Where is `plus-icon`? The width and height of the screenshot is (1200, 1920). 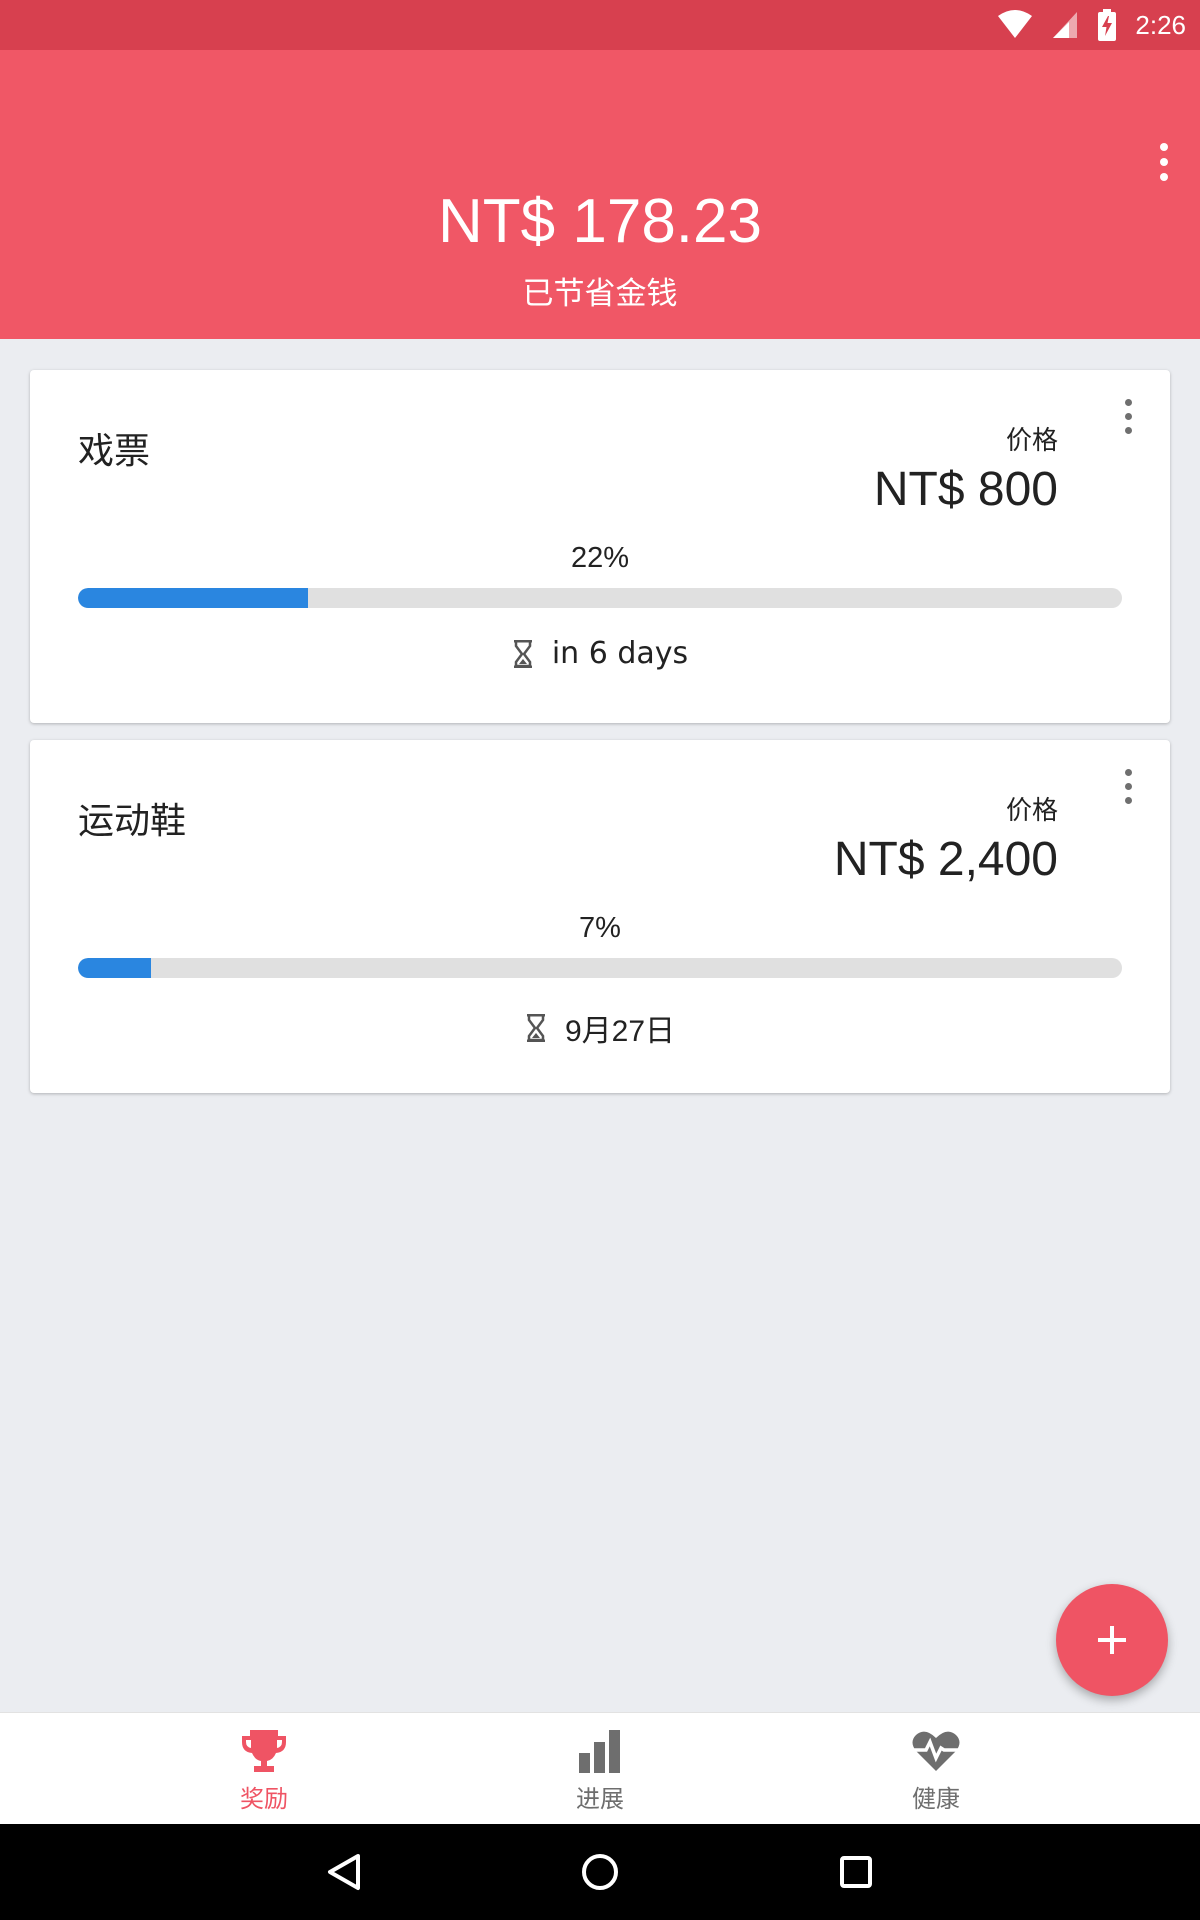 plus-icon is located at coordinates (1112, 1640).